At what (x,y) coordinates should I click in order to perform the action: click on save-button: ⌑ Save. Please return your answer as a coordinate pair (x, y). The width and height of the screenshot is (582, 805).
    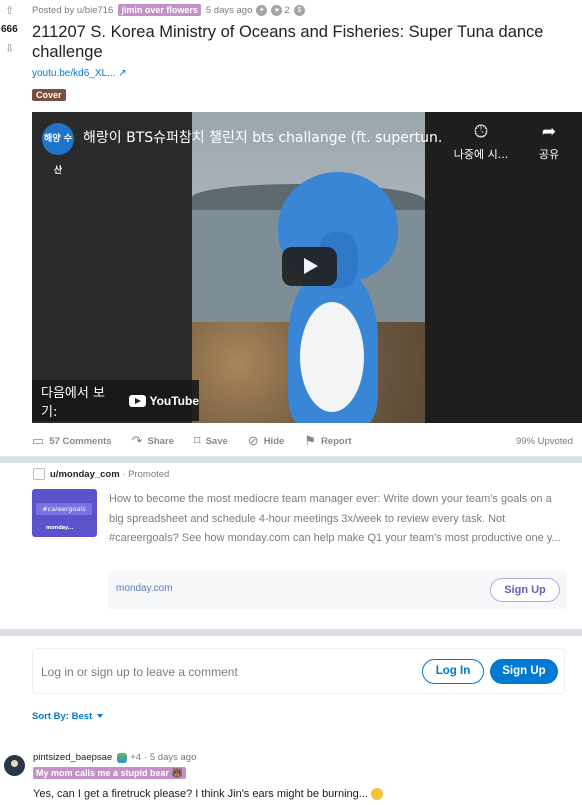
    Looking at the image, I should click on (211, 441).